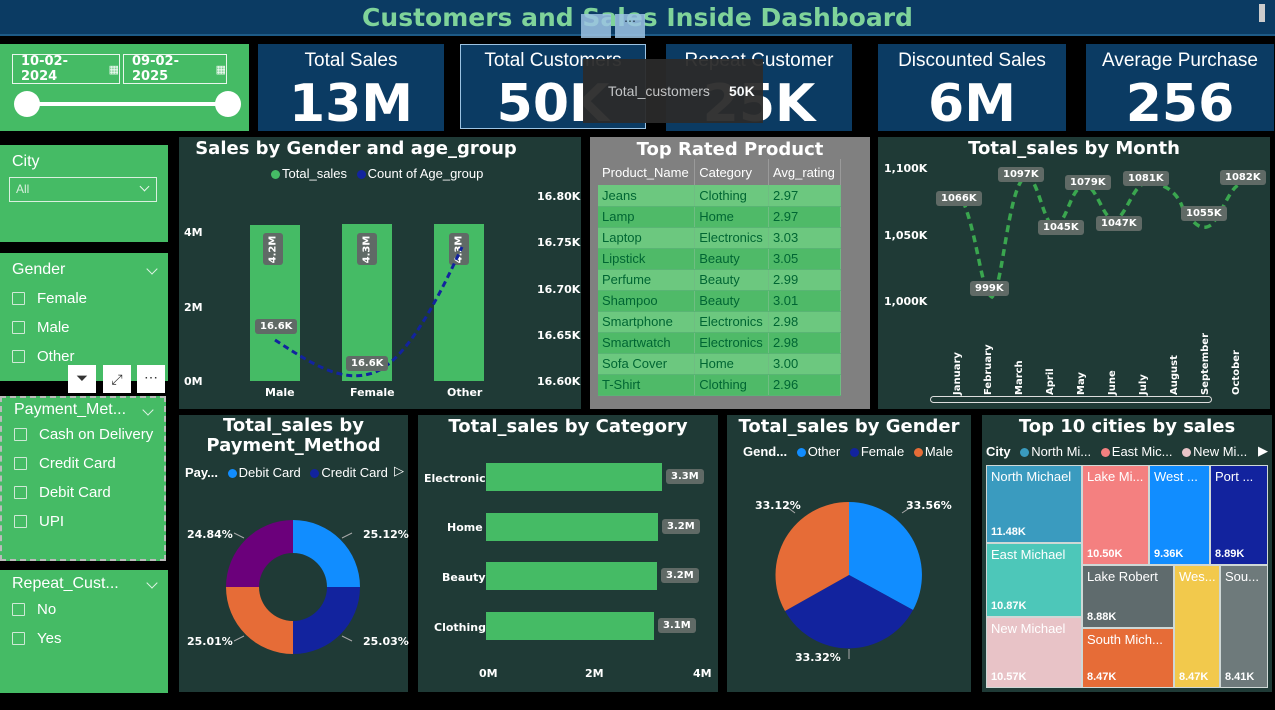 The width and height of the screenshot is (1275, 710). What do you see at coordinates (574, 477) in the screenshot?
I see `bar-electronics` at bounding box center [574, 477].